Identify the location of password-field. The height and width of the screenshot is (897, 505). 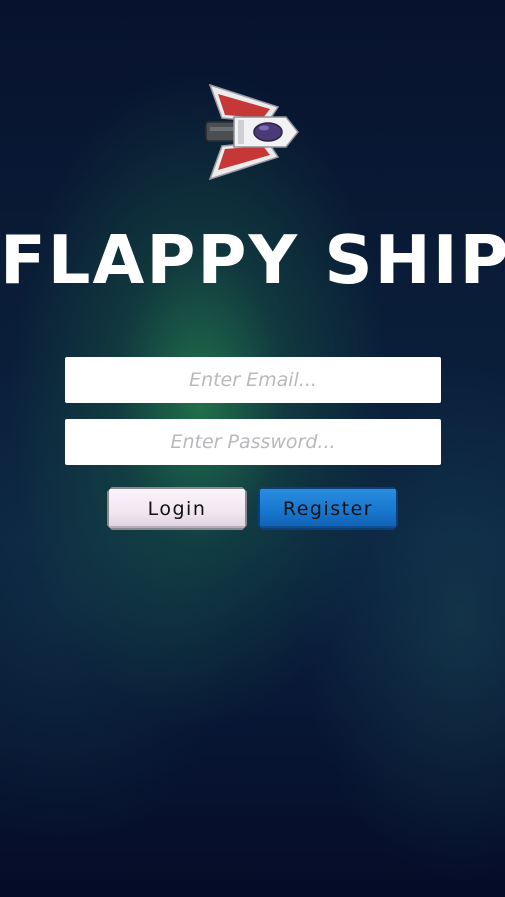
(253, 442).